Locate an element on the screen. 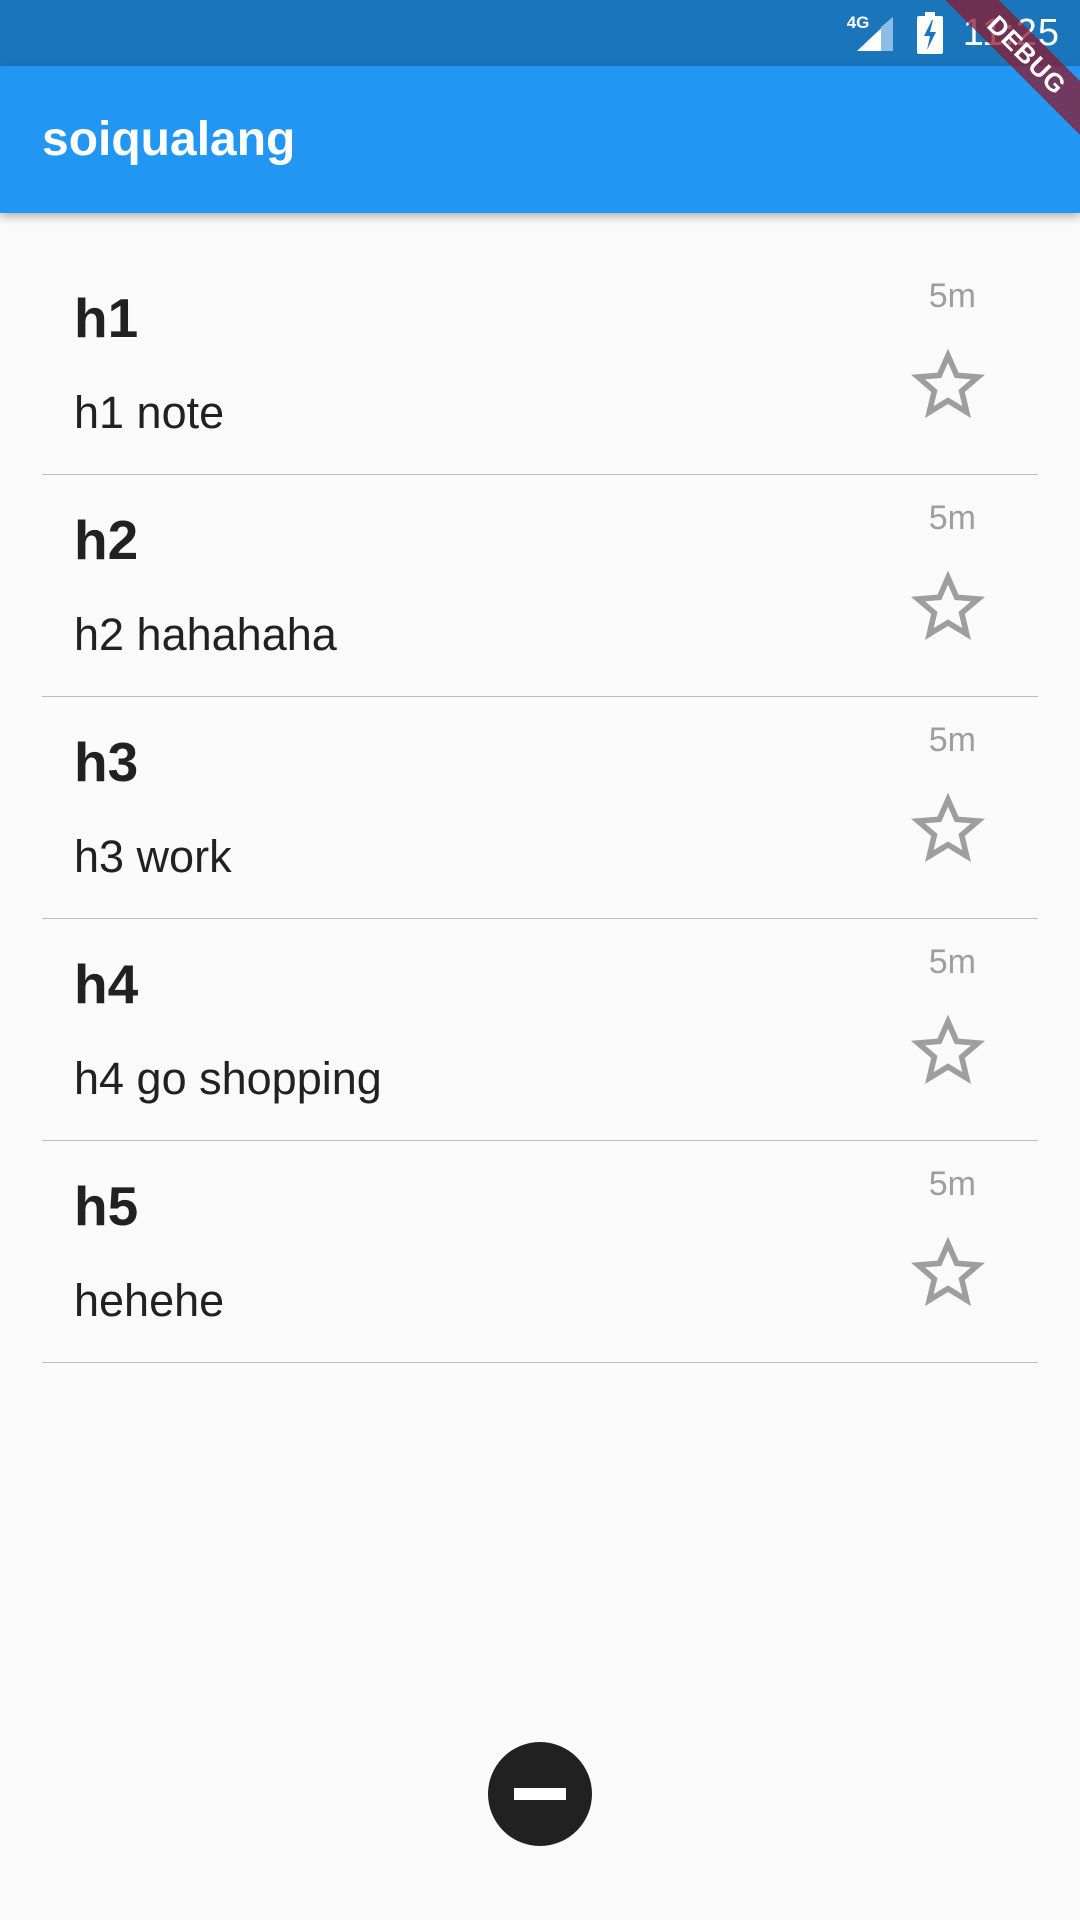 The image size is (1080, 1920). remove-circle-icon is located at coordinates (540, 1794).